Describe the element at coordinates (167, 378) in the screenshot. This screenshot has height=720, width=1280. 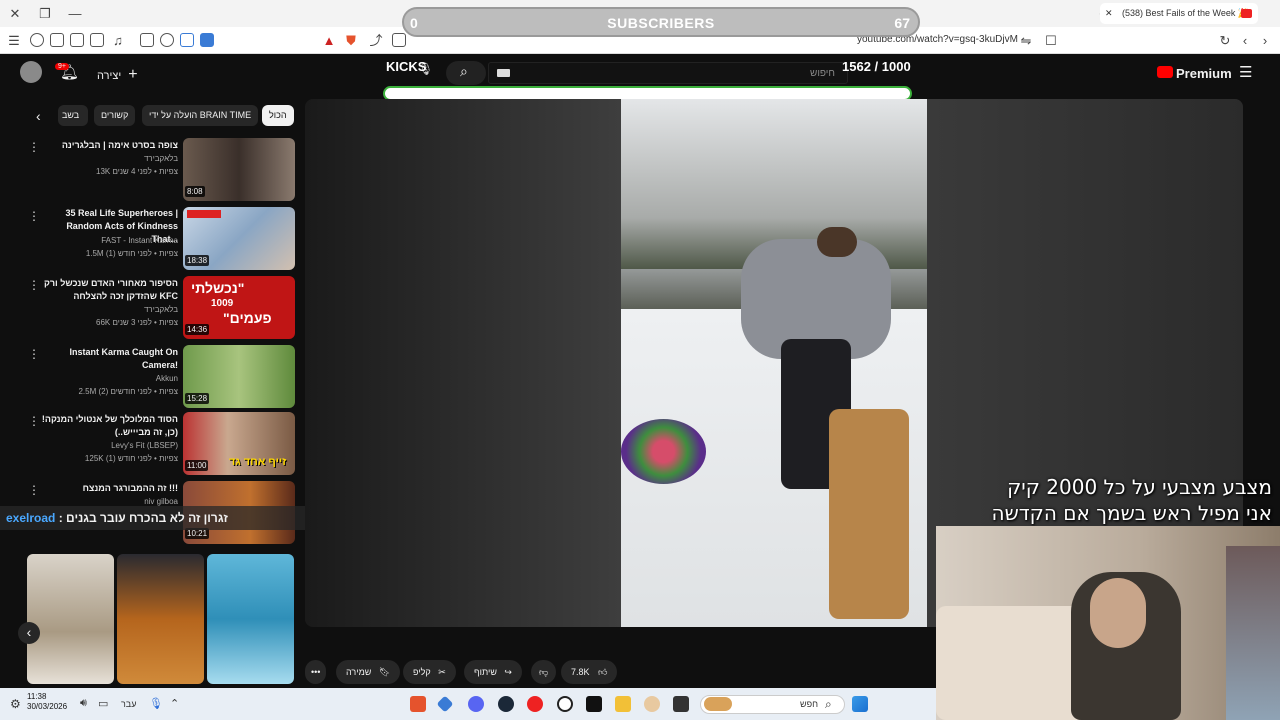
I see `channel-name: Akkun` at that location.